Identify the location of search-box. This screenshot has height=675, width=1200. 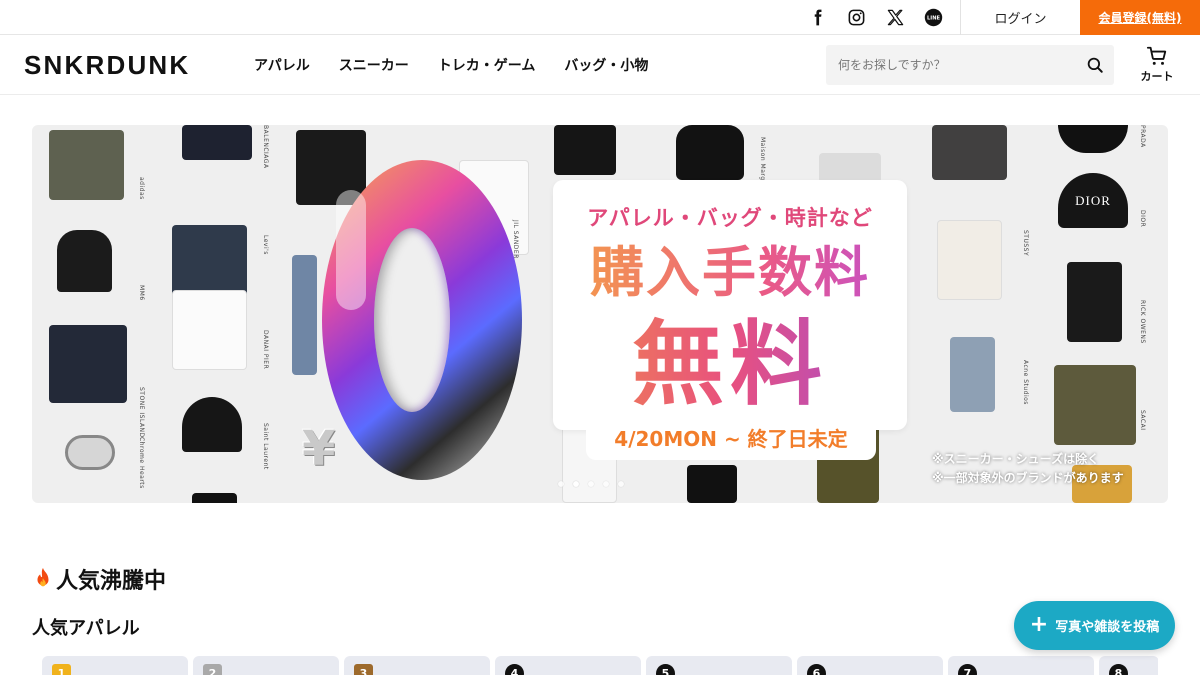
(970, 65).